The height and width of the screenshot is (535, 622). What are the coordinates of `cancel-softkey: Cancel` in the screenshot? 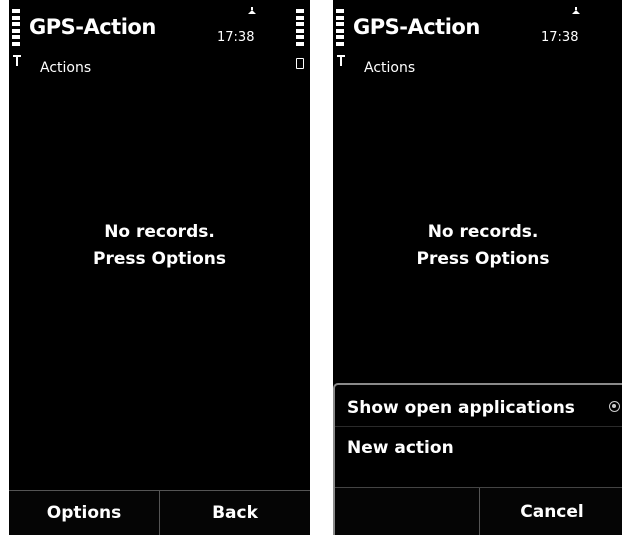 It's located at (550, 511).